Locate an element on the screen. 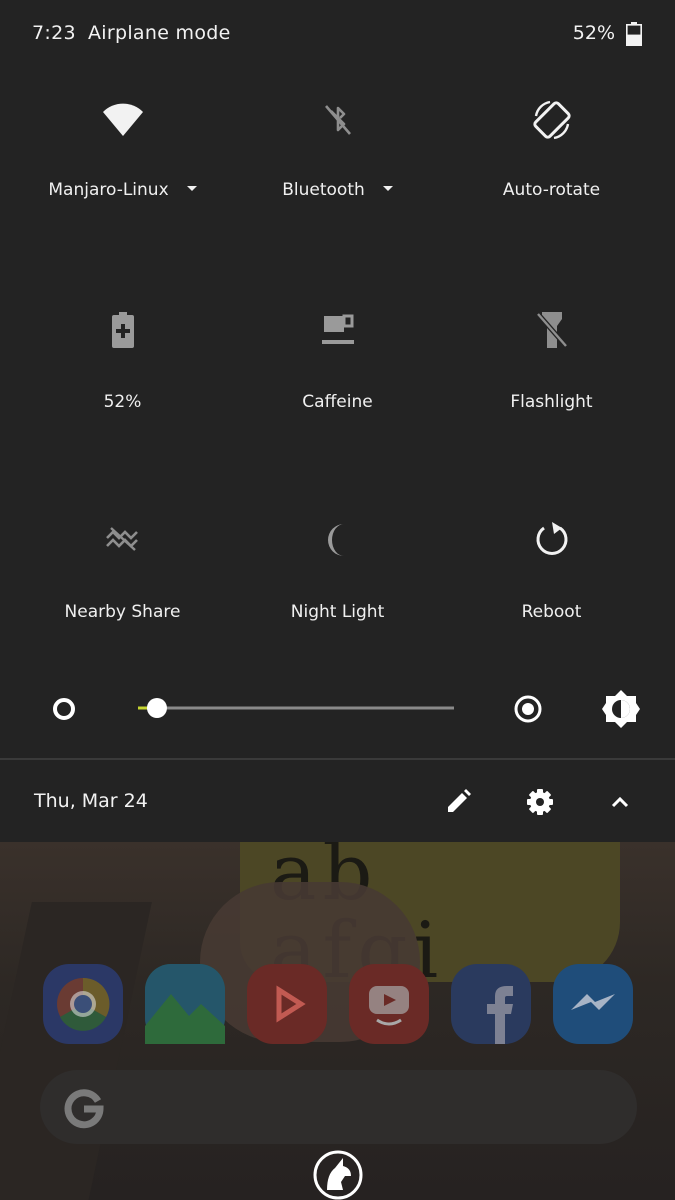 The height and width of the screenshot is (1200, 675). brightness-row is located at coordinates (337, 710).